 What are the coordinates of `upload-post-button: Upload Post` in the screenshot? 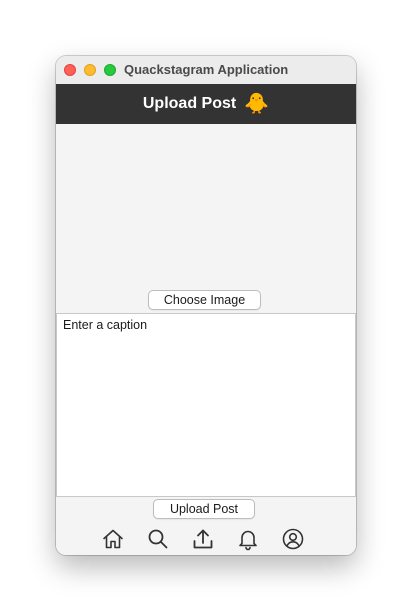 It's located at (204, 509).